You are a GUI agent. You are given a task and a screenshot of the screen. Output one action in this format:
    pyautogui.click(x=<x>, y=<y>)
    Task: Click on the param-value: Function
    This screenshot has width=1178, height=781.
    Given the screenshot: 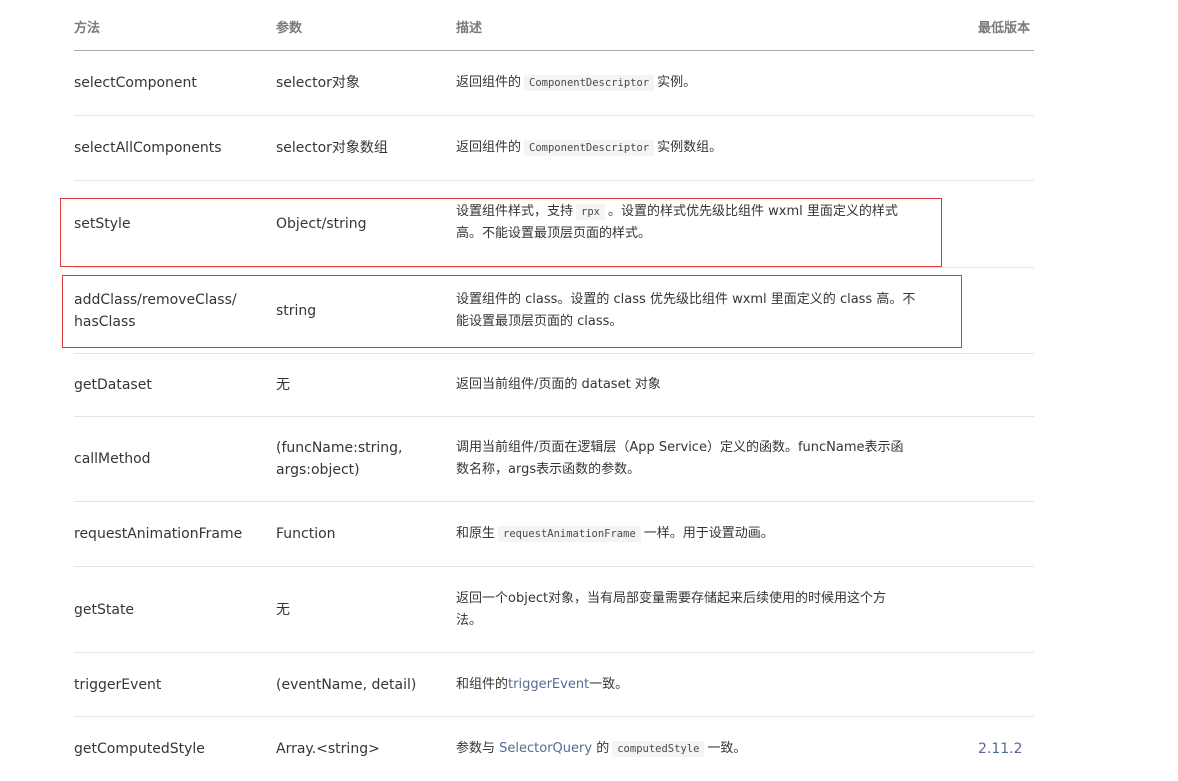 What is the action you would take?
    pyautogui.click(x=306, y=534)
    